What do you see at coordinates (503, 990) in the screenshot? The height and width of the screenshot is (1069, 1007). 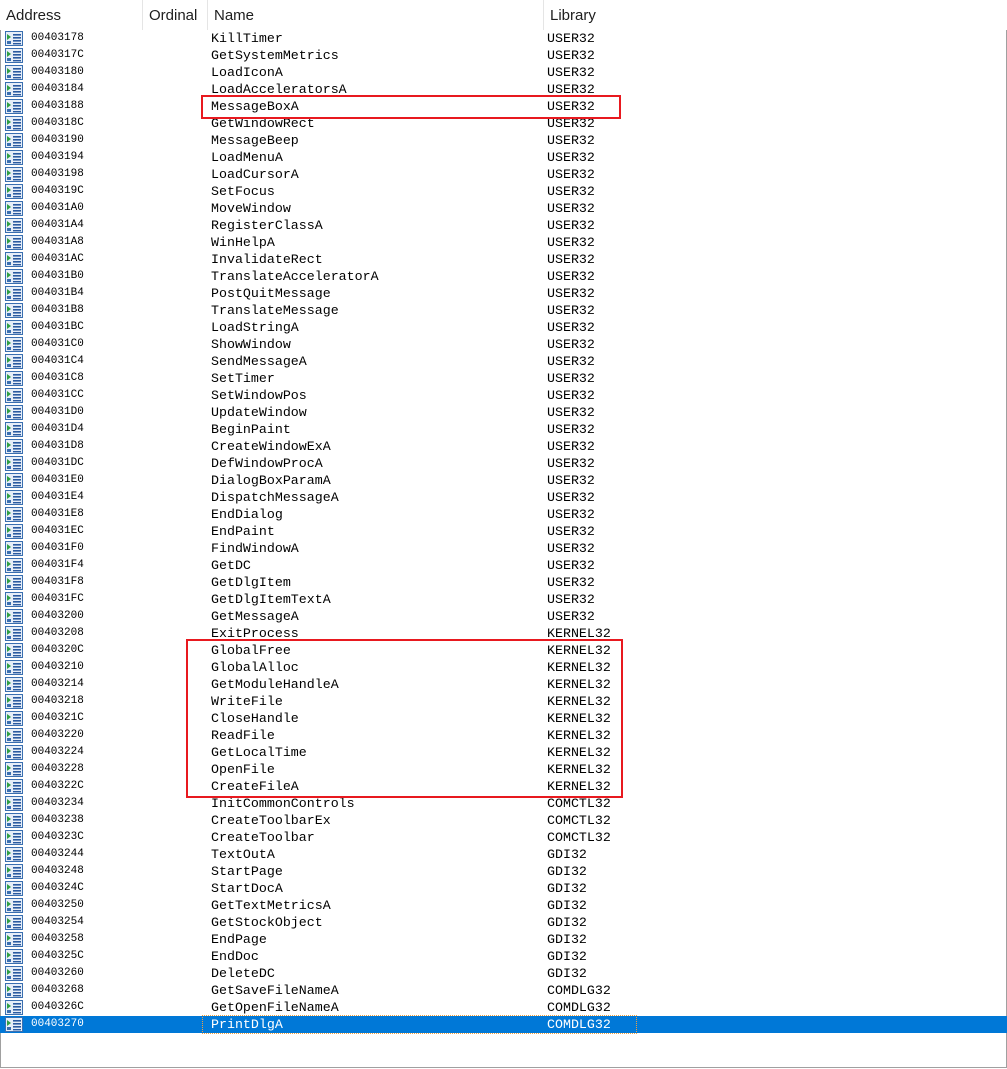 I see `table-row: 00403268 GetSaveFileNameA COMDLG32` at bounding box center [503, 990].